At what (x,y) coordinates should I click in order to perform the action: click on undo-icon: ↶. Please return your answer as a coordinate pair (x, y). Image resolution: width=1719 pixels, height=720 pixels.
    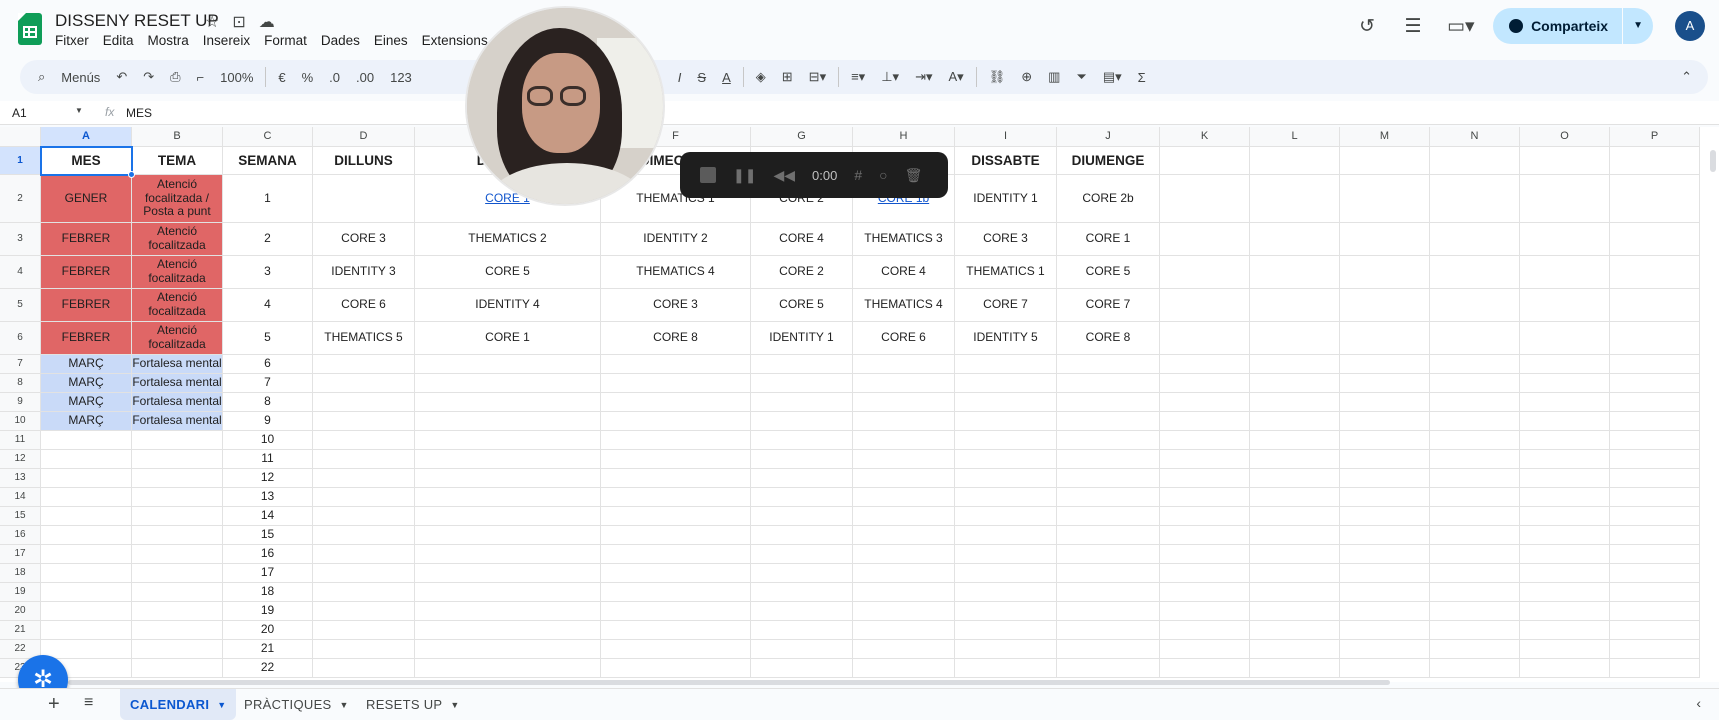
    Looking at the image, I should click on (121, 77).